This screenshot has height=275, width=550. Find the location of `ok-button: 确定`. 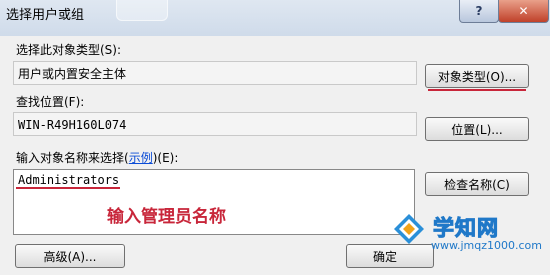

ok-button: 确定 is located at coordinates (390, 256).